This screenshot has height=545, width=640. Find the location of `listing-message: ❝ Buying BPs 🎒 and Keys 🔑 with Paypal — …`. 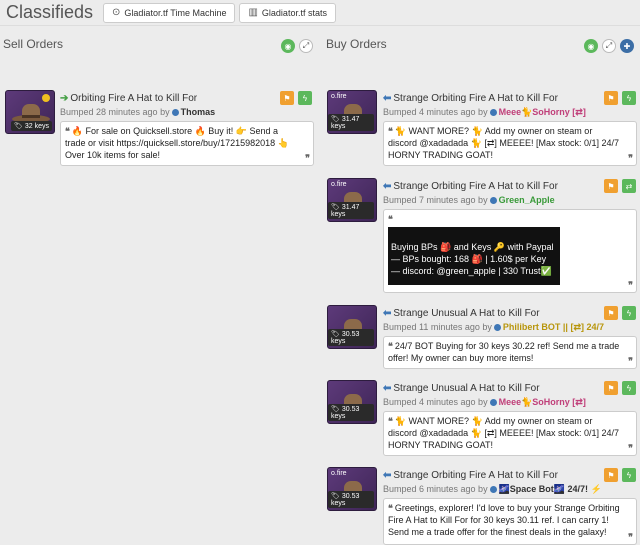

listing-message: ❝ Buying BPs 🎒 and Keys 🔑 with Paypal — … is located at coordinates (510, 251).